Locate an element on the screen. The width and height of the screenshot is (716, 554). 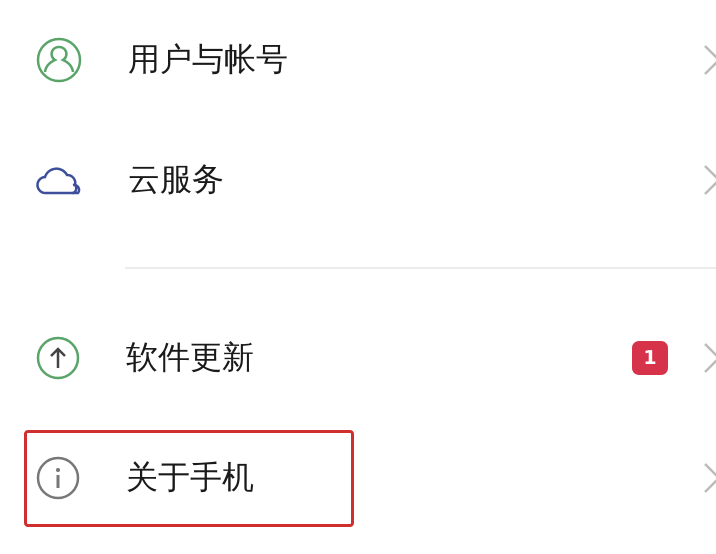
count-badge: 1 is located at coordinates (650, 358).